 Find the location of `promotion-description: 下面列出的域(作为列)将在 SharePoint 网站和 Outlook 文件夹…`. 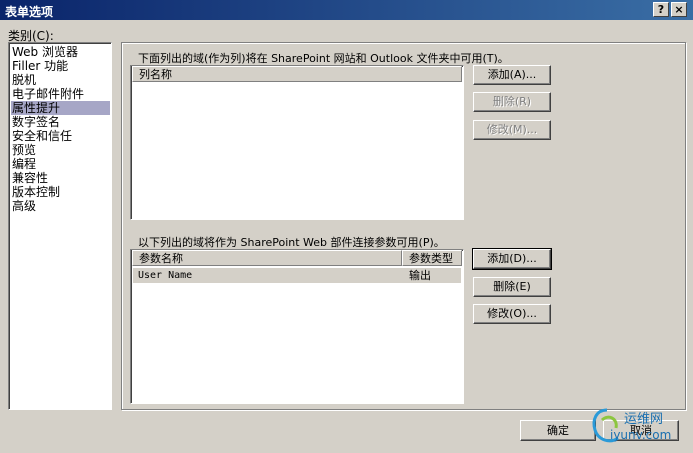

promotion-description: 下面列出的域(作为列)将在 SharePoint 网站和 Outlook 文件夹… is located at coordinates (323, 58).